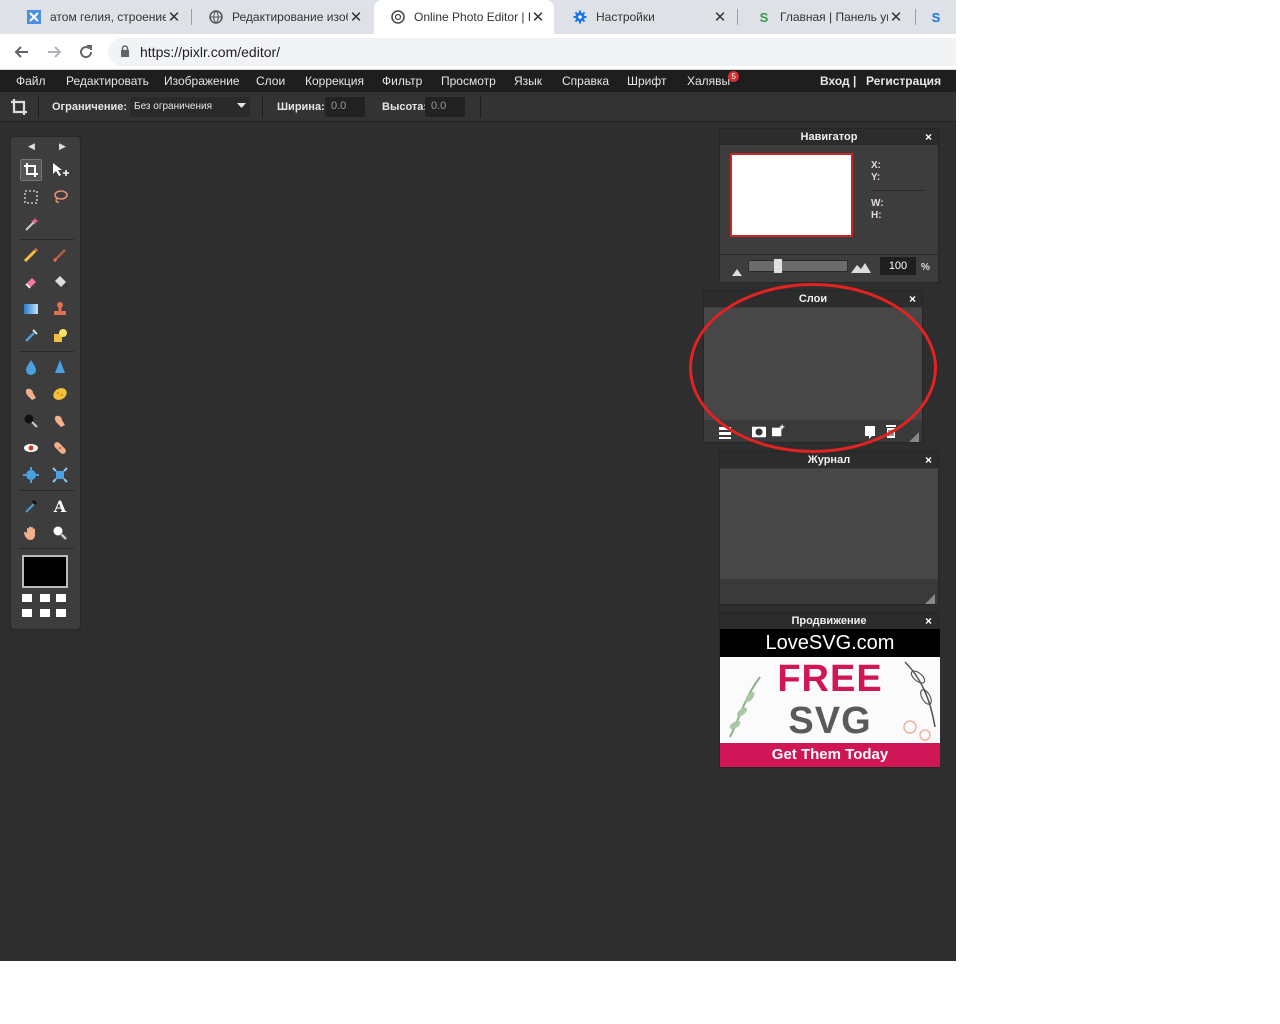 The height and width of the screenshot is (1024, 1280). What do you see at coordinates (813, 431) in the screenshot?
I see `layers-footer` at bounding box center [813, 431].